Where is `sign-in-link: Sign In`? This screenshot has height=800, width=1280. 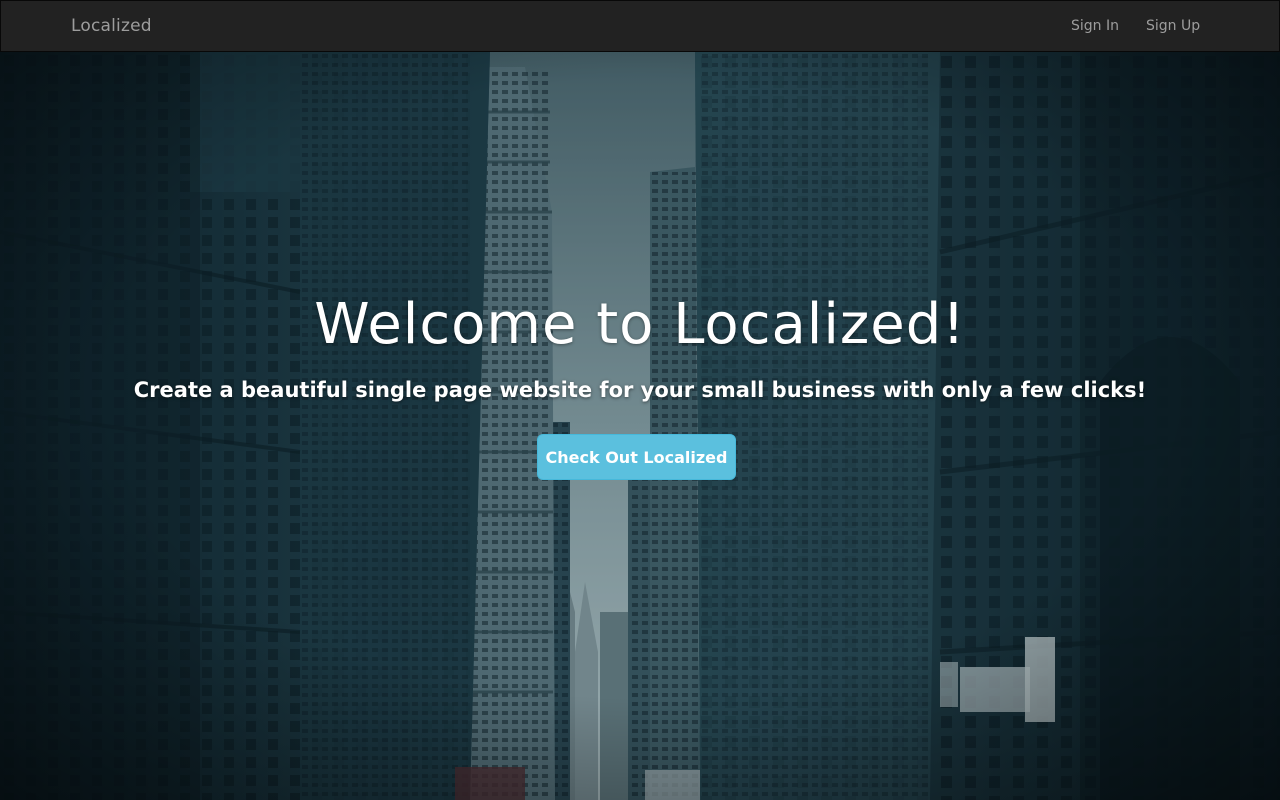
sign-in-link: Sign In is located at coordinates (1095, 26).